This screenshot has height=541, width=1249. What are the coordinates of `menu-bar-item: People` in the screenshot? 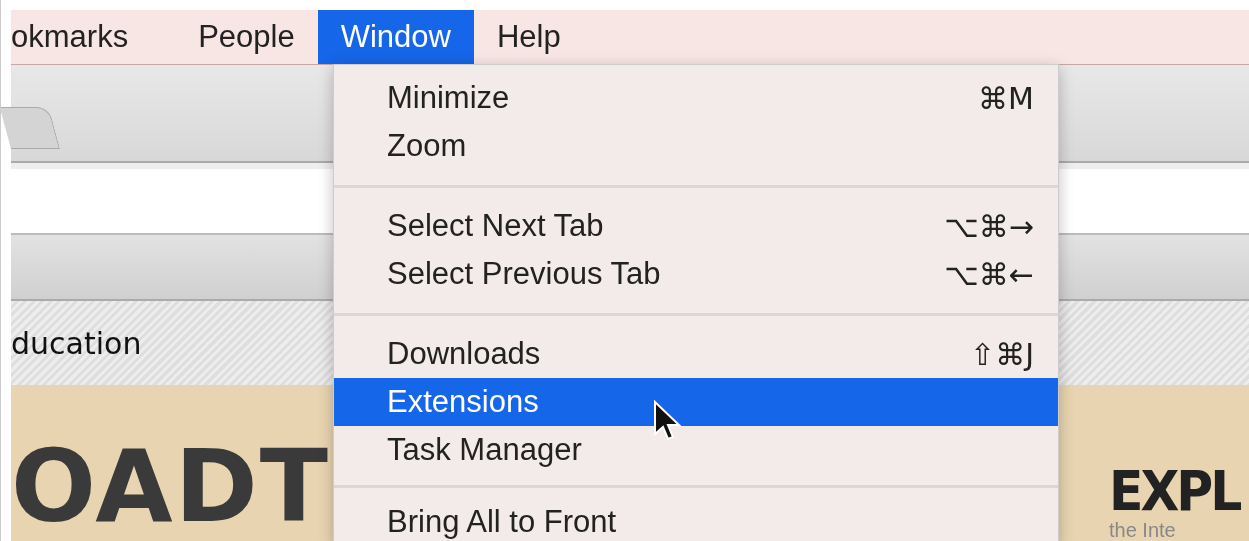 It's located at (246, 37).